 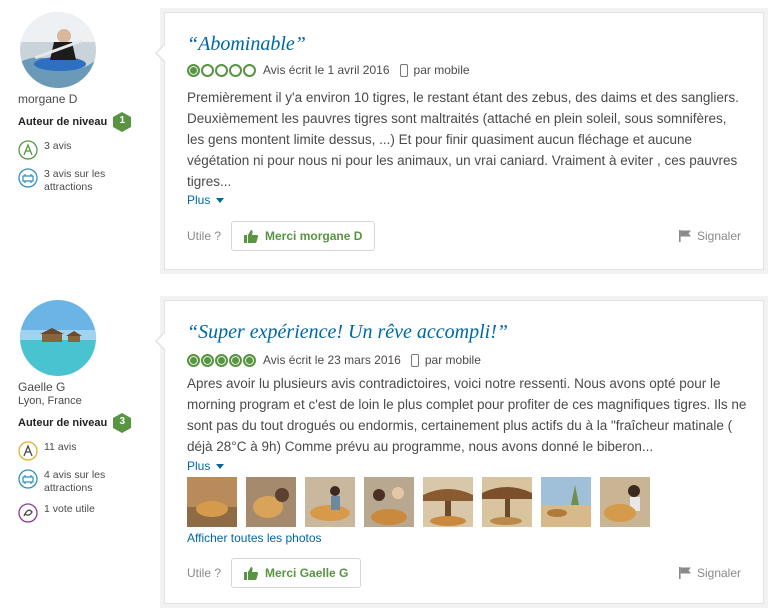 What do you see at coordinates (28, 513) in the screenshot?
I see `helpful-vote-icon` at bounding box center [28, 513].